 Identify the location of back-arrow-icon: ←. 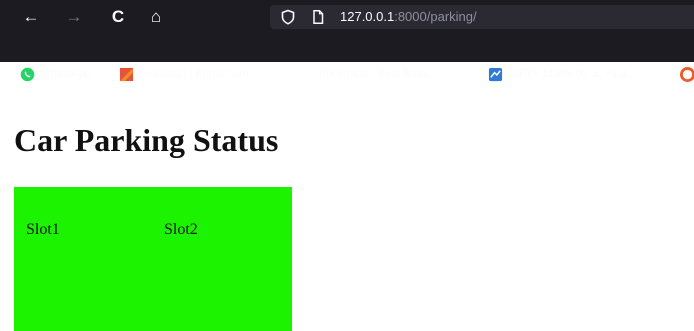
(31, 16).